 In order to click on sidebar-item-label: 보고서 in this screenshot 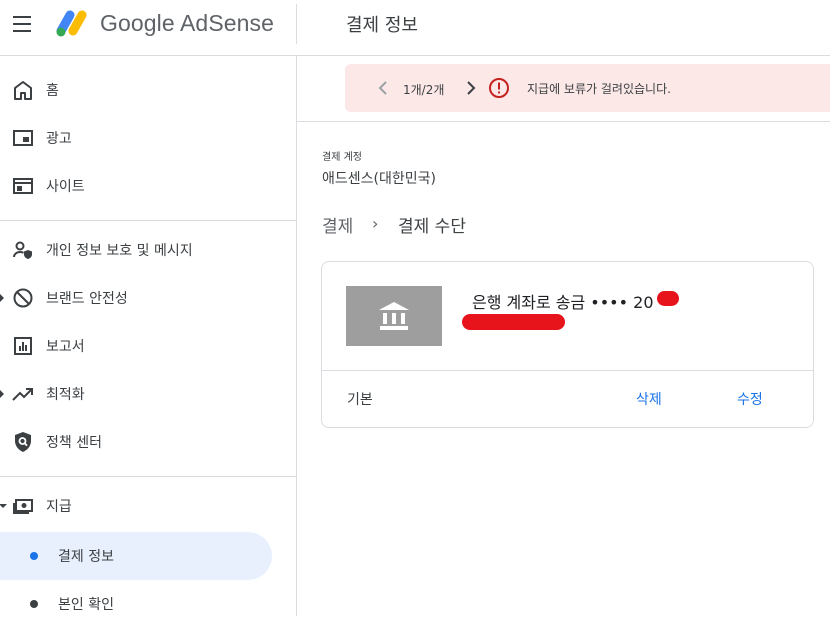, I will do `click(65, 347)`.